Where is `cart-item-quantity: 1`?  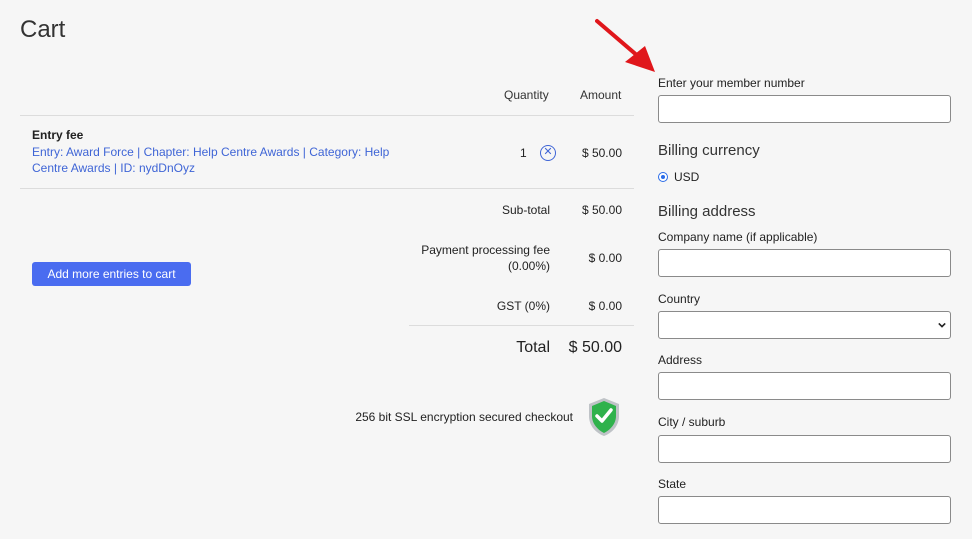
cart-item-quantity: 1 is located at coordinates (523, 153).